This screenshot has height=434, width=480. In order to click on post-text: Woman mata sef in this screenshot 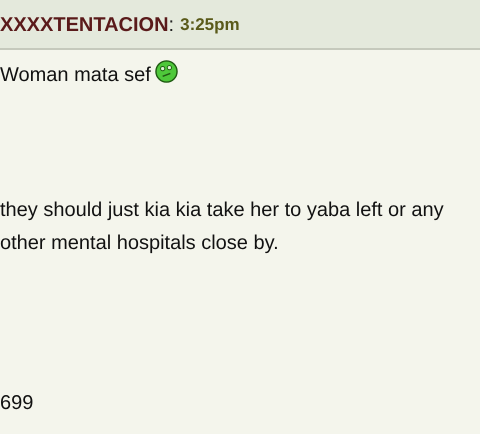, I will do `click(75, 75)`.